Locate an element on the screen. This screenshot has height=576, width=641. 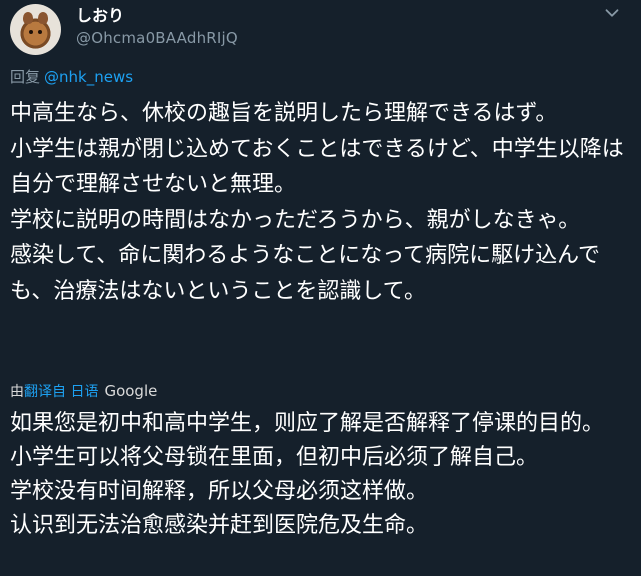
avatar is located at coordinates (35, 29).